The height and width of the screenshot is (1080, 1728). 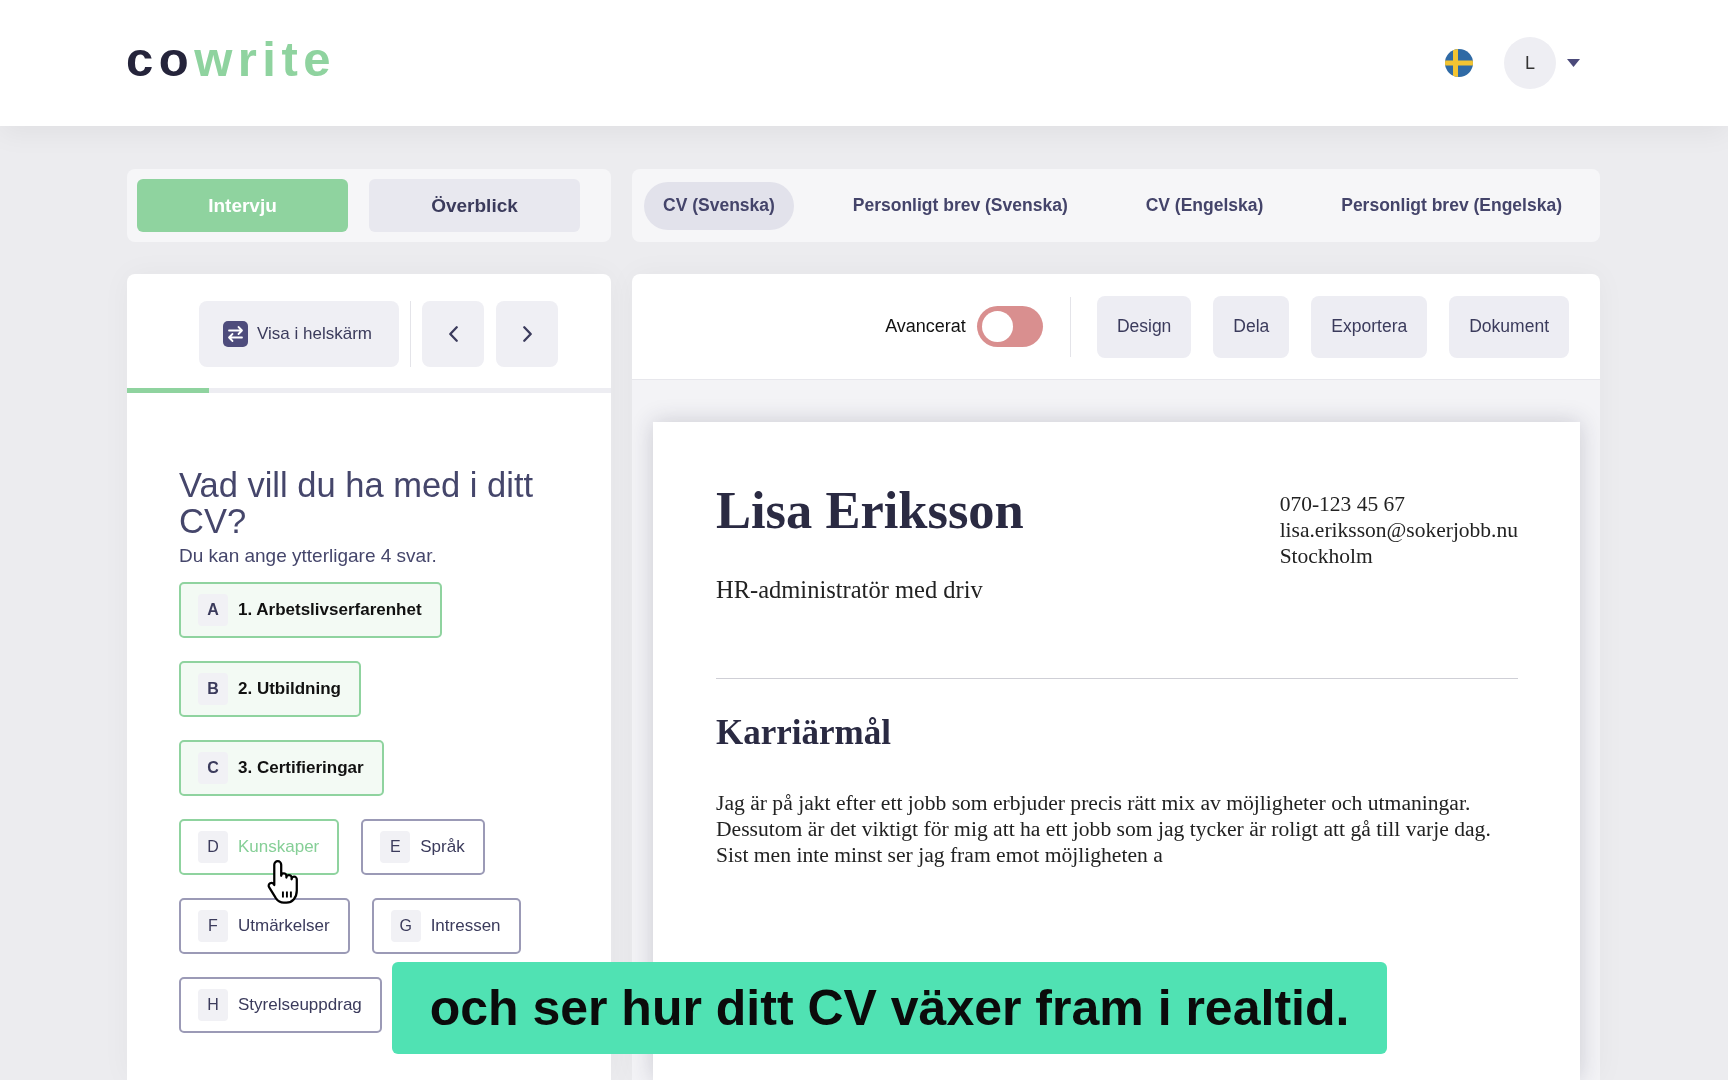 I want to click on toolbar-button: Dokument, so click(x=1509, y=326).